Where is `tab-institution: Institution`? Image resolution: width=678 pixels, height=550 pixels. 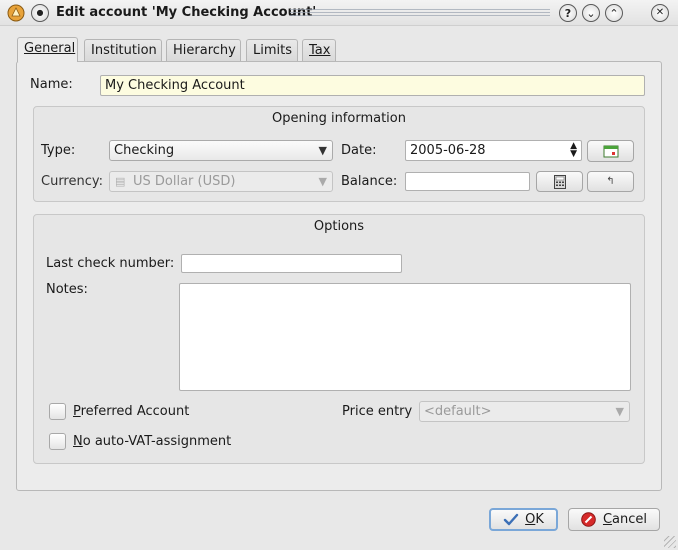
tab-institution: Institution is located at coordinates (123, 50).